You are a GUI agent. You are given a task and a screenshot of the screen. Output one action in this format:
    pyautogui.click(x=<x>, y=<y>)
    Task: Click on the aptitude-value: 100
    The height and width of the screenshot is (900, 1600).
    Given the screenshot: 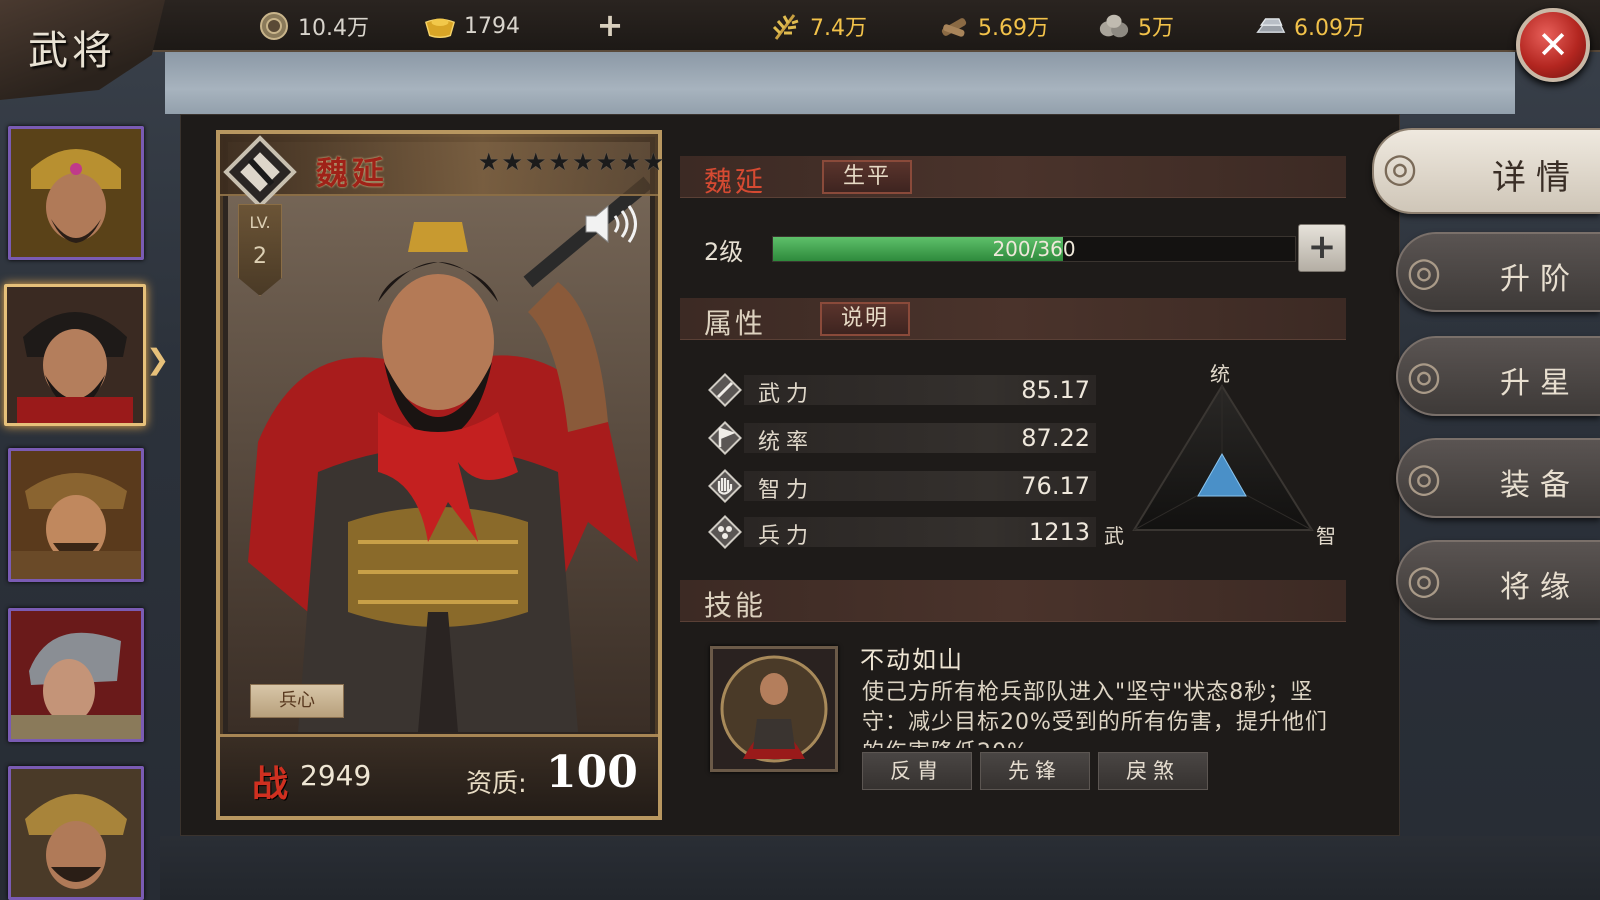 What is the action you would take?
    pyautogui.click(x=592, y=772)
    